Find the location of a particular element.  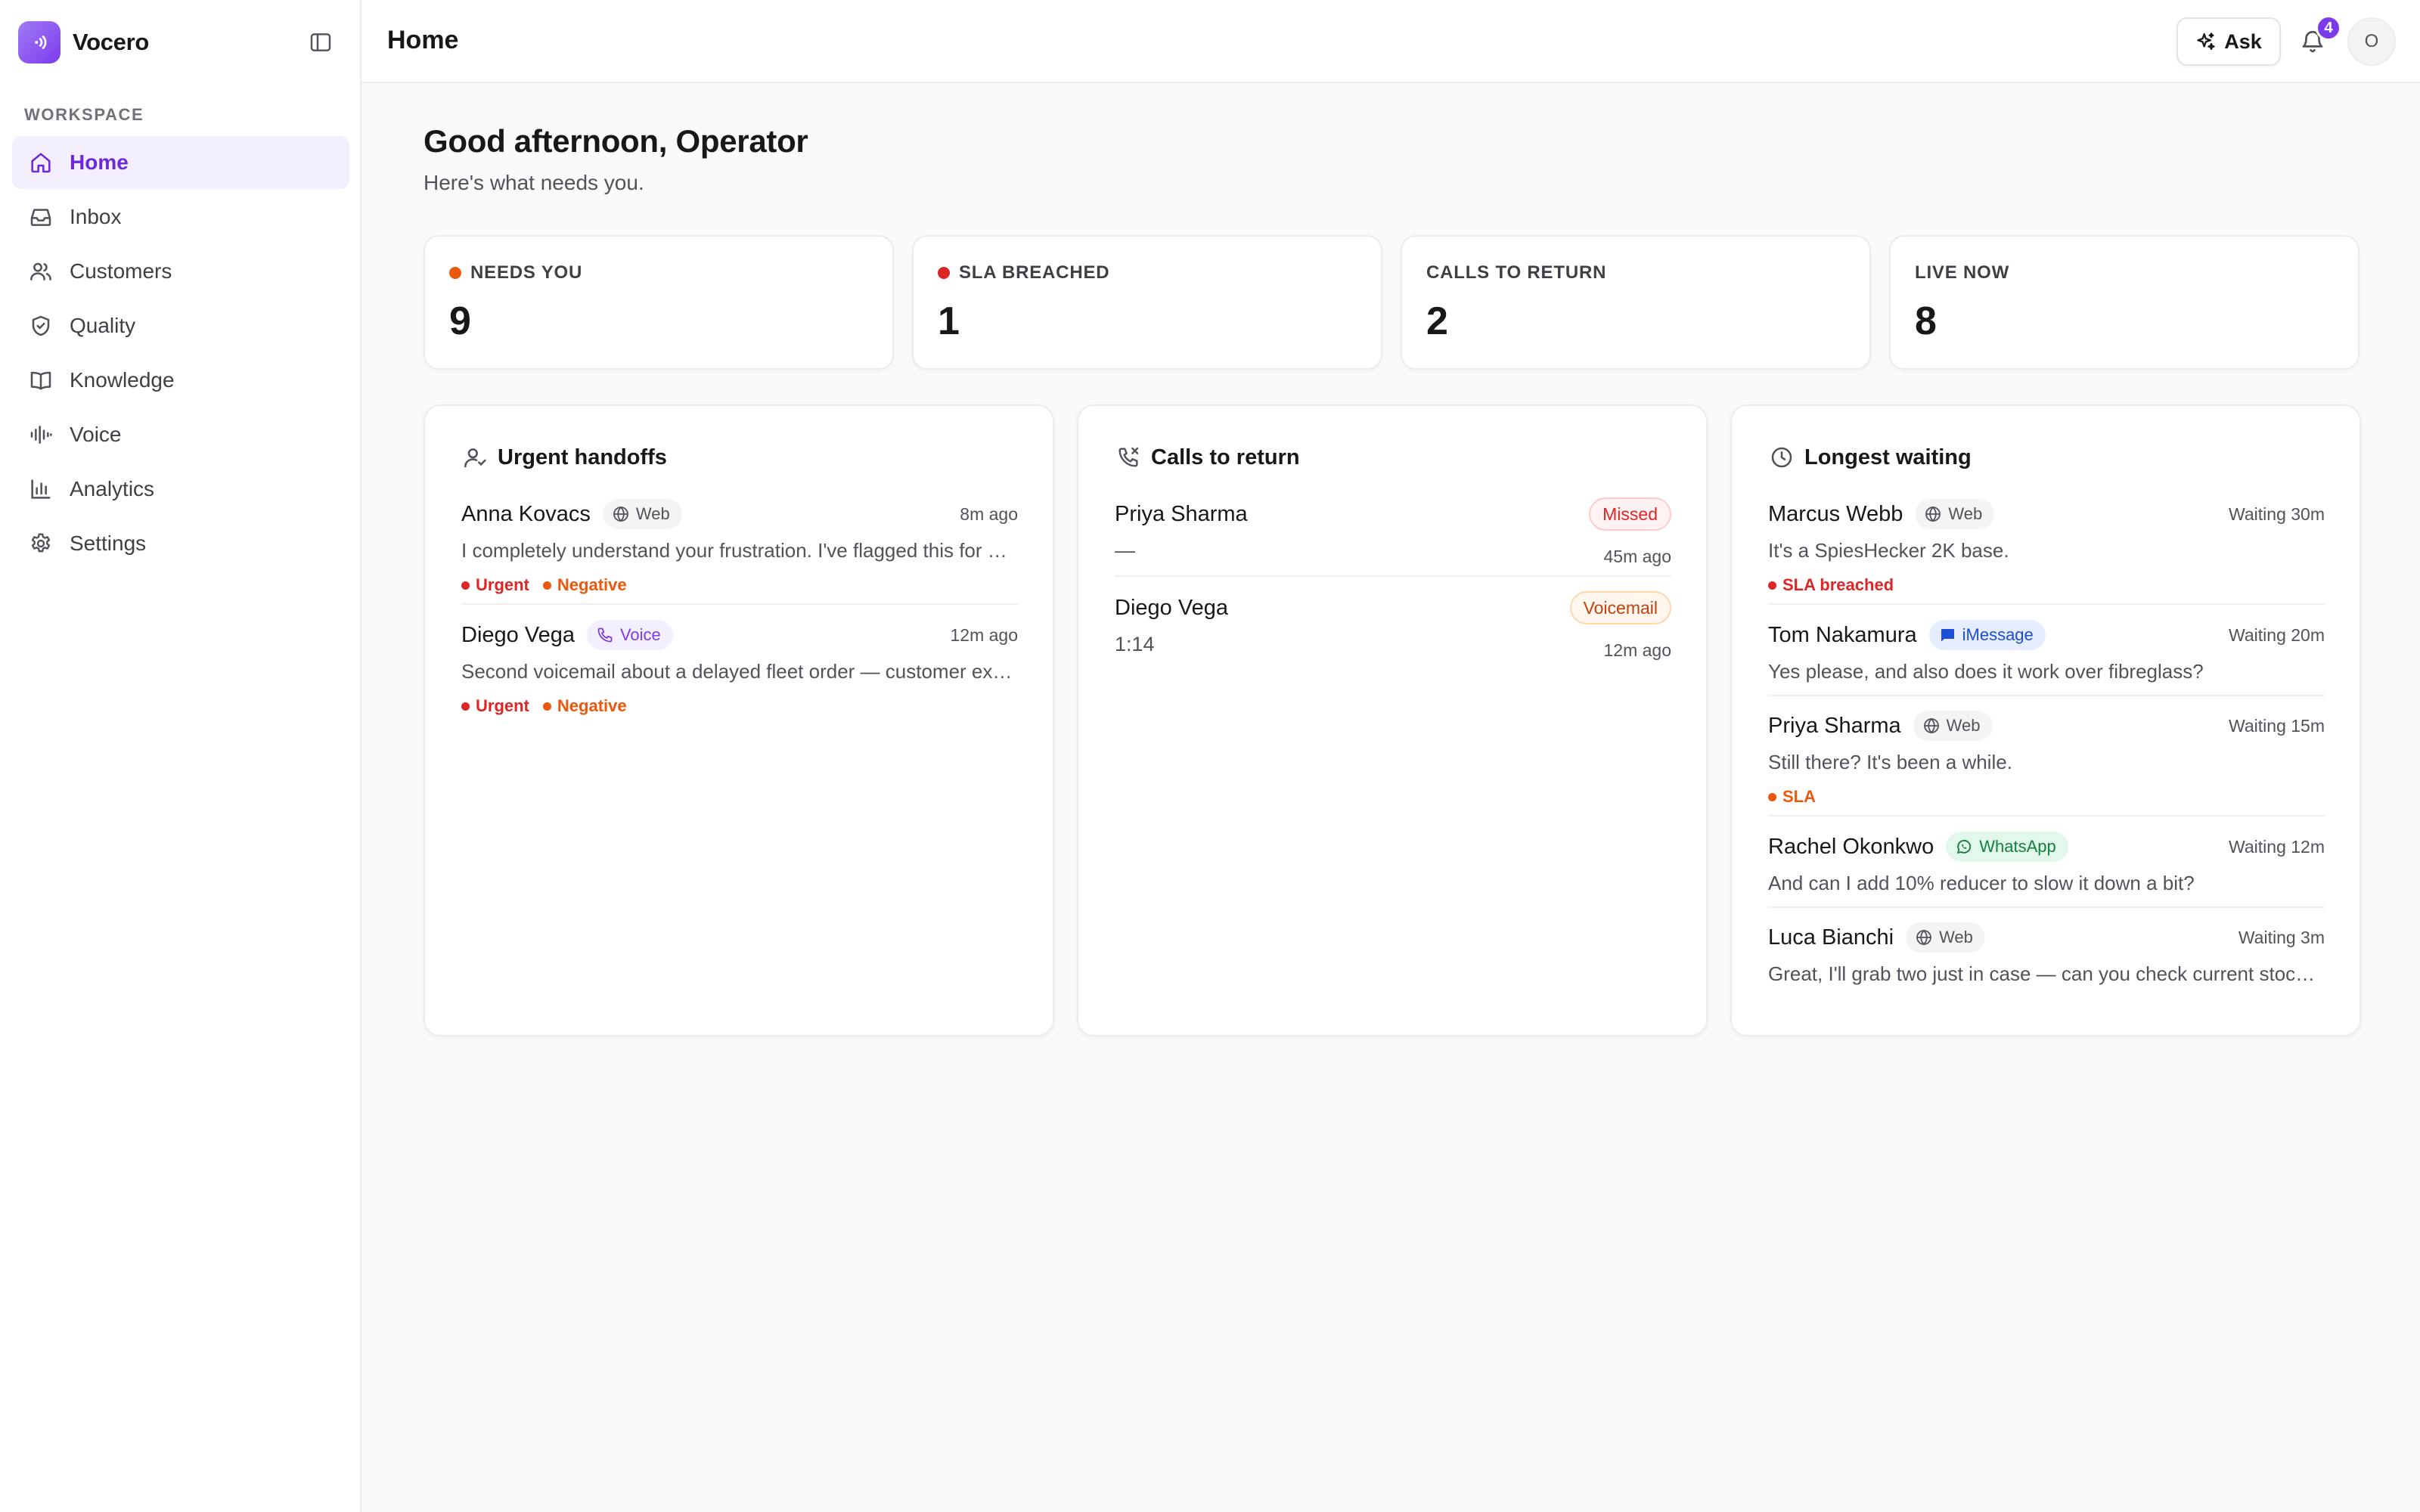

list-item: Priya Sharma Missed — 45m ago is located at coordinates (1393, 537).